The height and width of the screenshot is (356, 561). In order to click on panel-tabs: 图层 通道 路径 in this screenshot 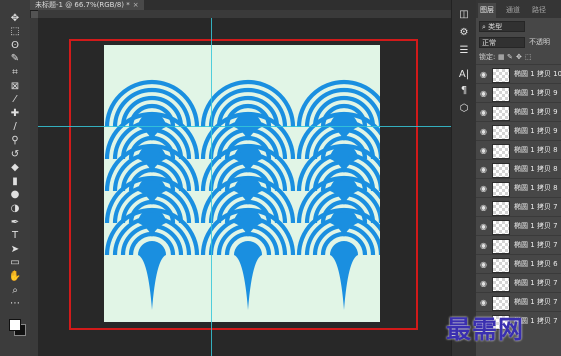, I will do `click(518, 9)`.